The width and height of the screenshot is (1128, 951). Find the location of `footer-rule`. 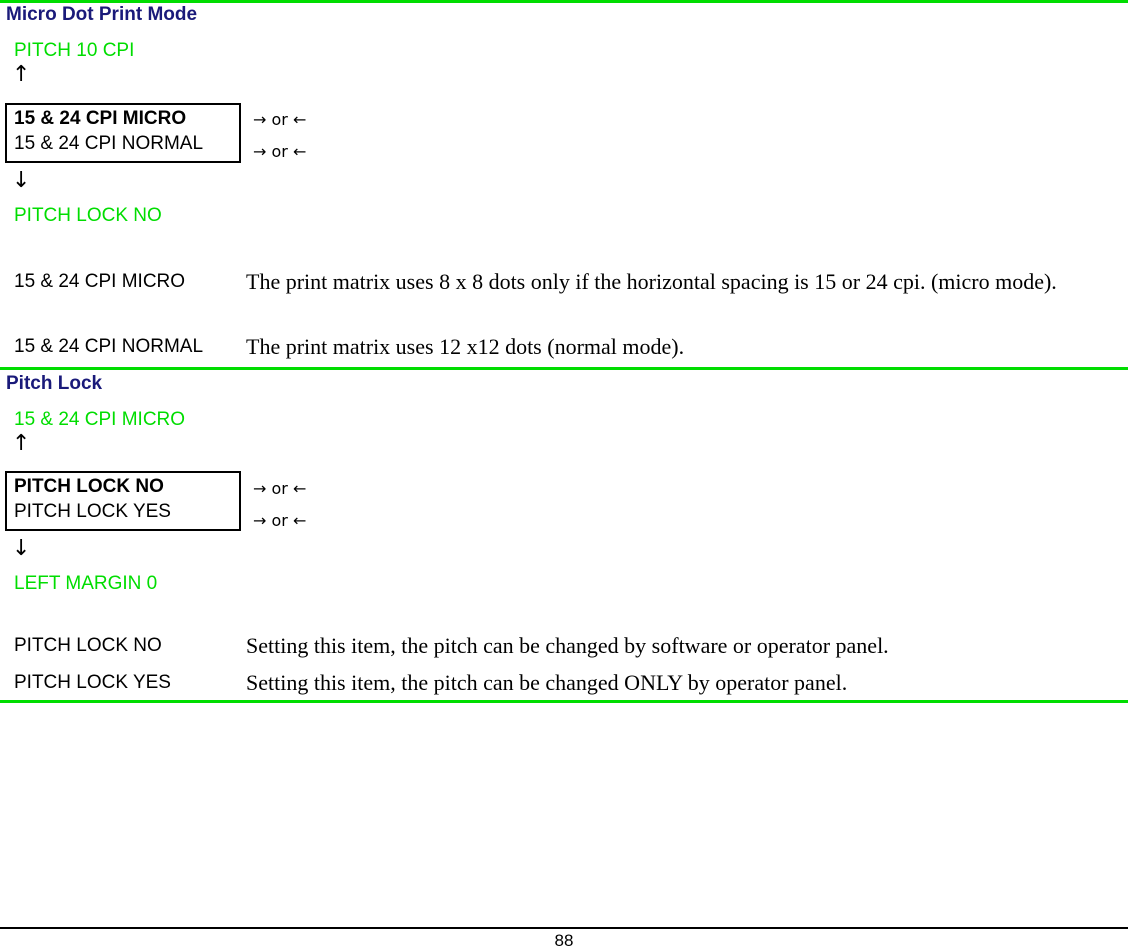

footer-rule is located at coordinates (564, 928).